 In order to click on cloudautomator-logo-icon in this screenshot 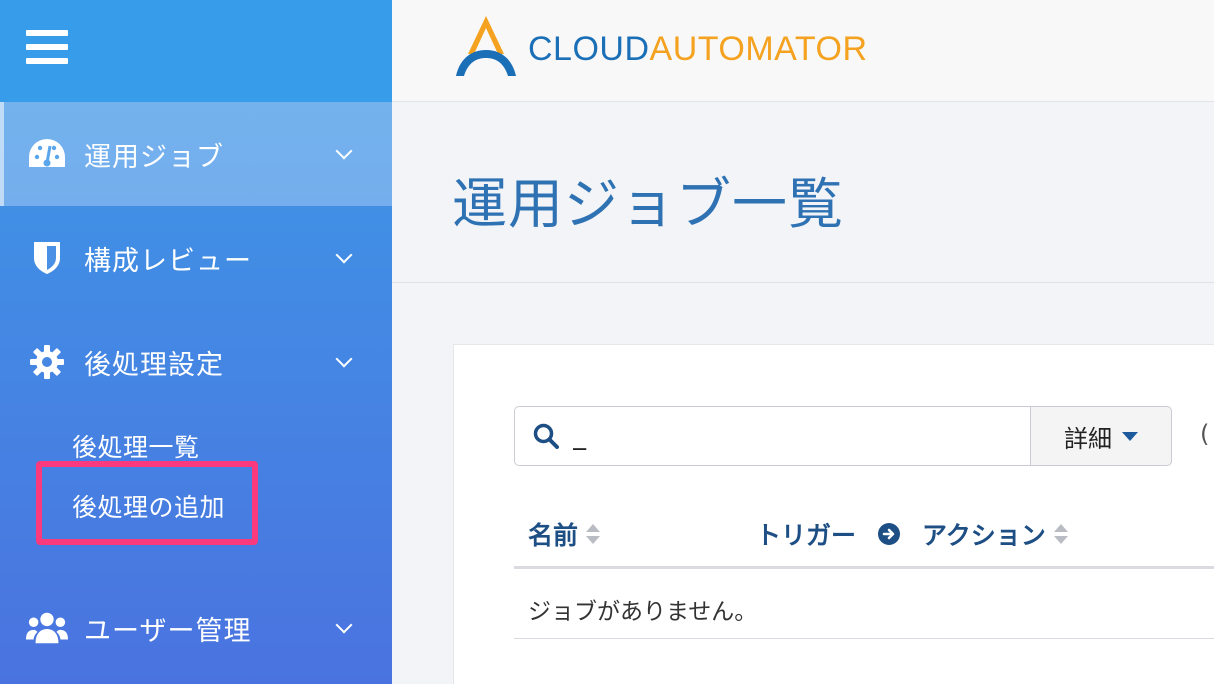, I will do `click(486, 46)`.